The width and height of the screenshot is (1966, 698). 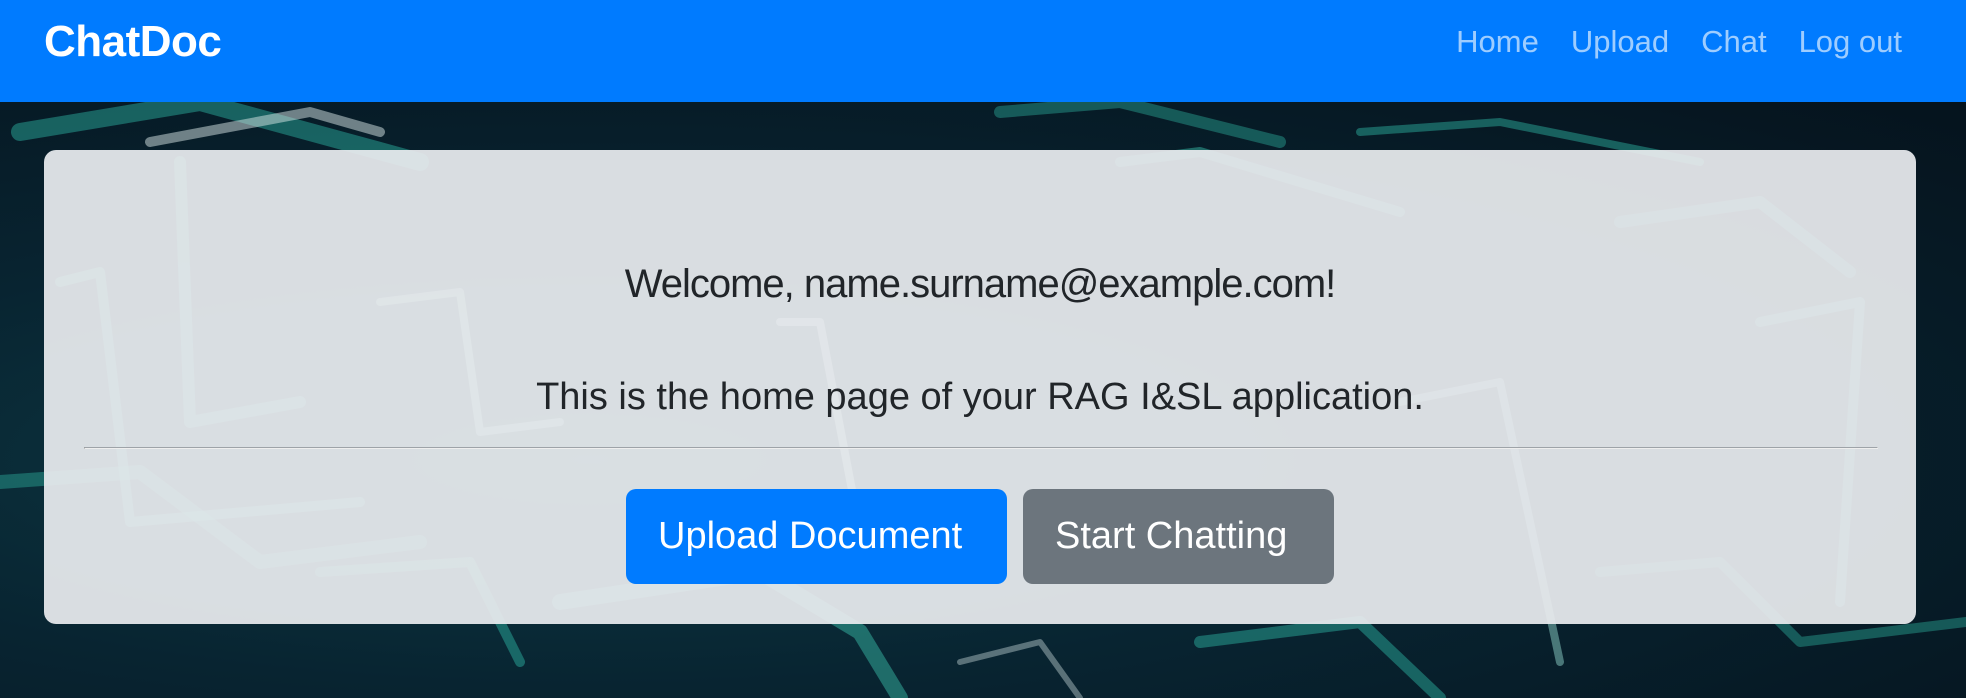 What do you see at coordinates (981, 448) in the screenshot?
I see `divider` at bounding box center [981, 448].